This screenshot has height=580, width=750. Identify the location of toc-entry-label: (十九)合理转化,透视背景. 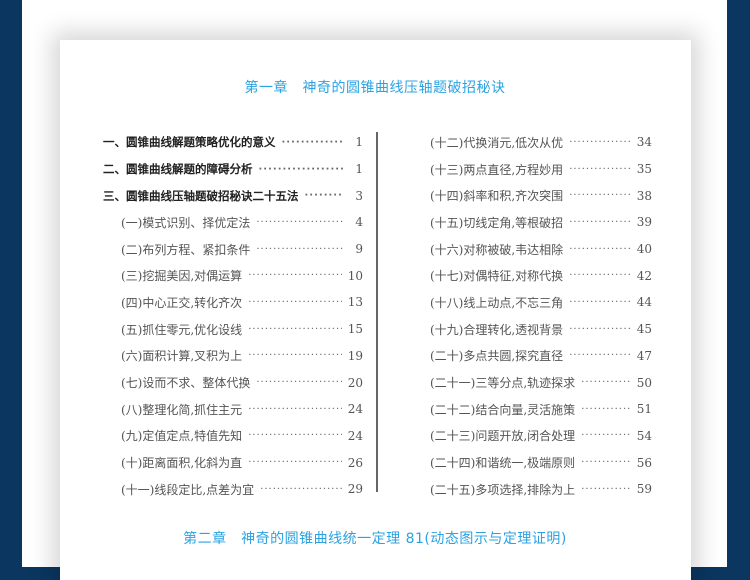
(497, 329).